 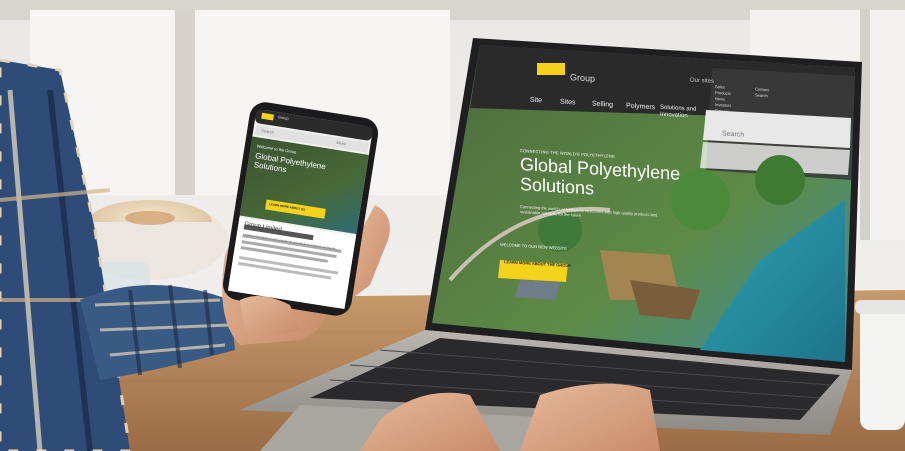 What do you see at coordinates (640, 107) in the screenshot?
I see `laptop-nav-item: Polymers` at bounding box center [640, 107].